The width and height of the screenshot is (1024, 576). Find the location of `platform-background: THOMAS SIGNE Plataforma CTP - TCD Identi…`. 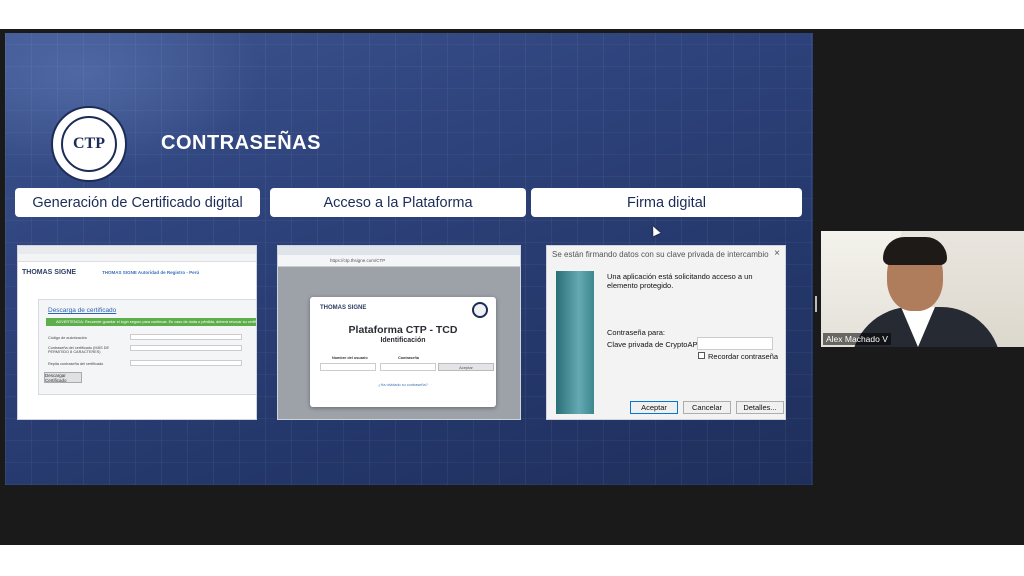

platform-background: THOMAS SIGNE Plataforma CTP - TCD Identi… is located at coordinates (399, 343).